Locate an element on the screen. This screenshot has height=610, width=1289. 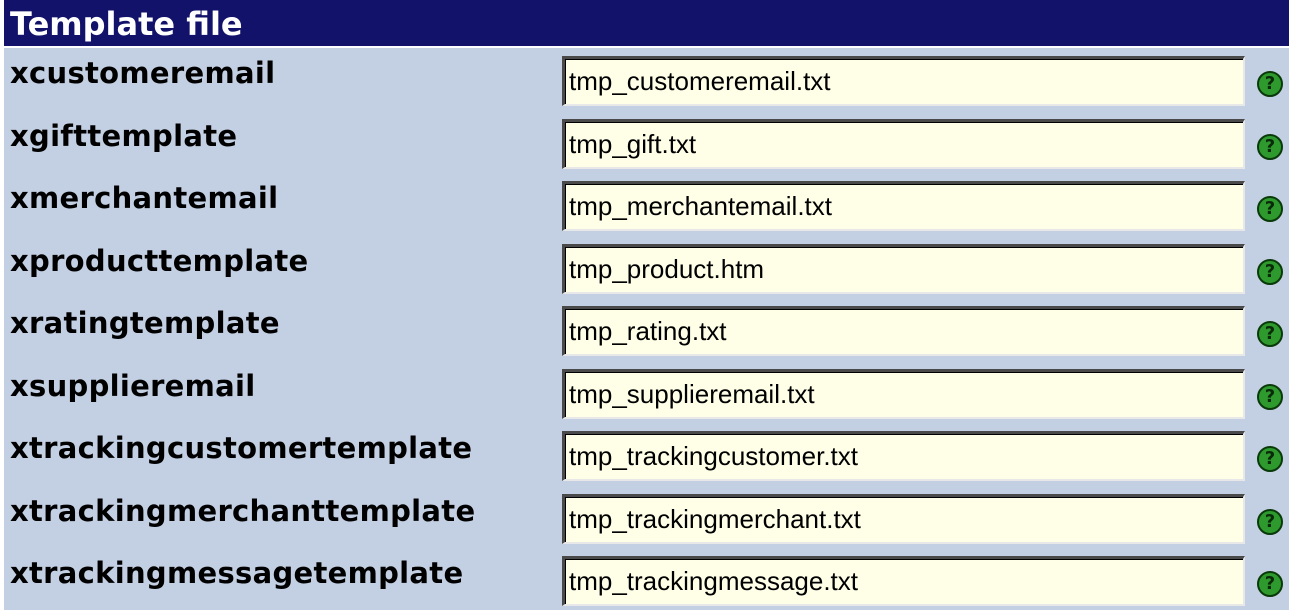
setting-row: xgifttemplate ? is located at coordinates (646, 144).